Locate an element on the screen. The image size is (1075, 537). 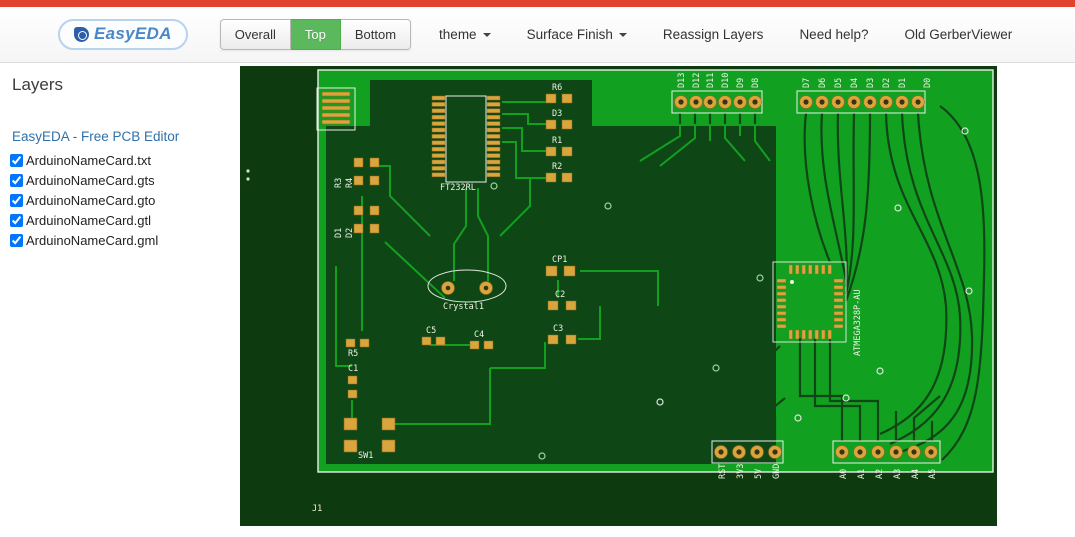
pin-label-d8: D8 is located at coordinates (756, 83).